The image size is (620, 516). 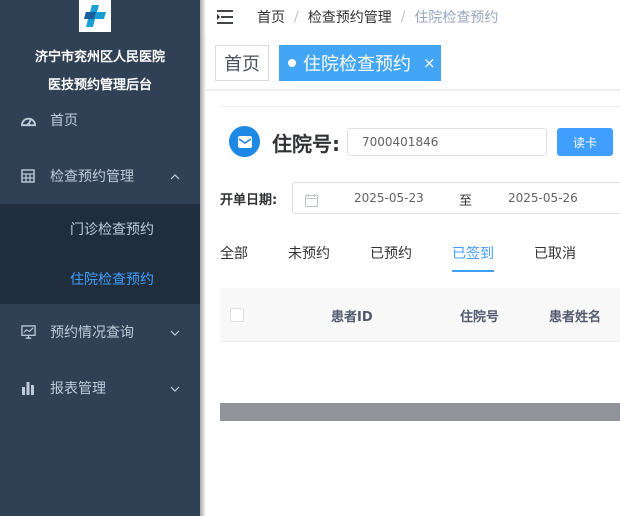 I want to click on tab-not-booked: 未预约, so click(x=309, y=257).